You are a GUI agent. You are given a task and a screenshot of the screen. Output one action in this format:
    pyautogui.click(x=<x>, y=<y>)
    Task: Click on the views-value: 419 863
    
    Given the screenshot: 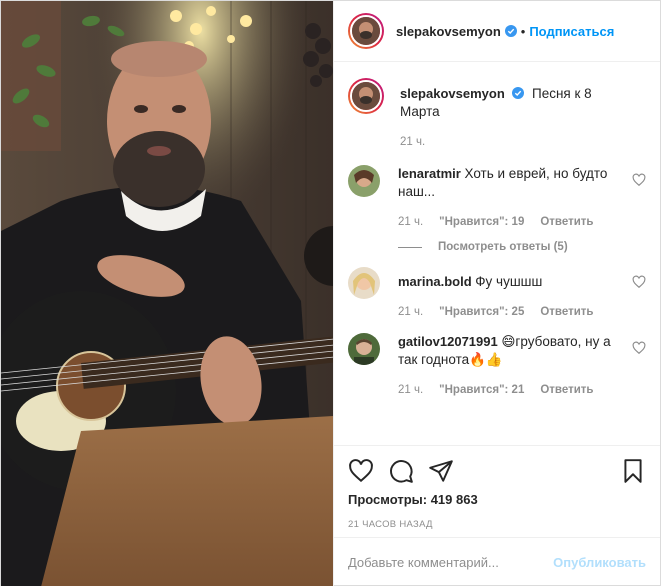 What is the action you would take?
    pyautogui.click(x=454, y=499)
    